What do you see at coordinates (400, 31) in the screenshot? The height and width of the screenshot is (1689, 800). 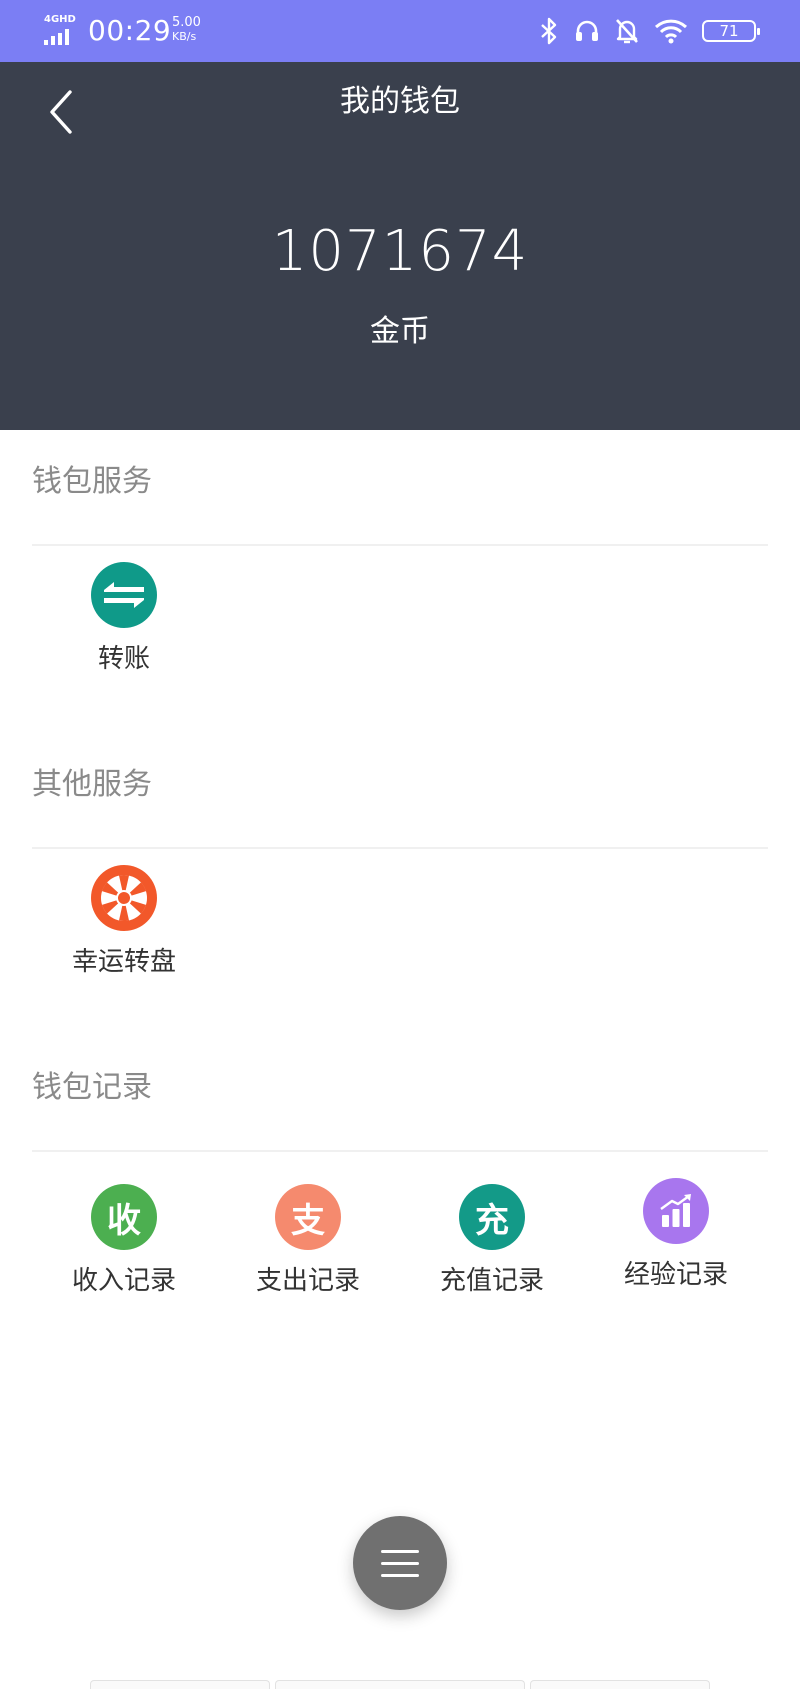 I see `status-bar: 4GHD 00:29 5.00 KB/s 71` at bounding box center [400, 31].